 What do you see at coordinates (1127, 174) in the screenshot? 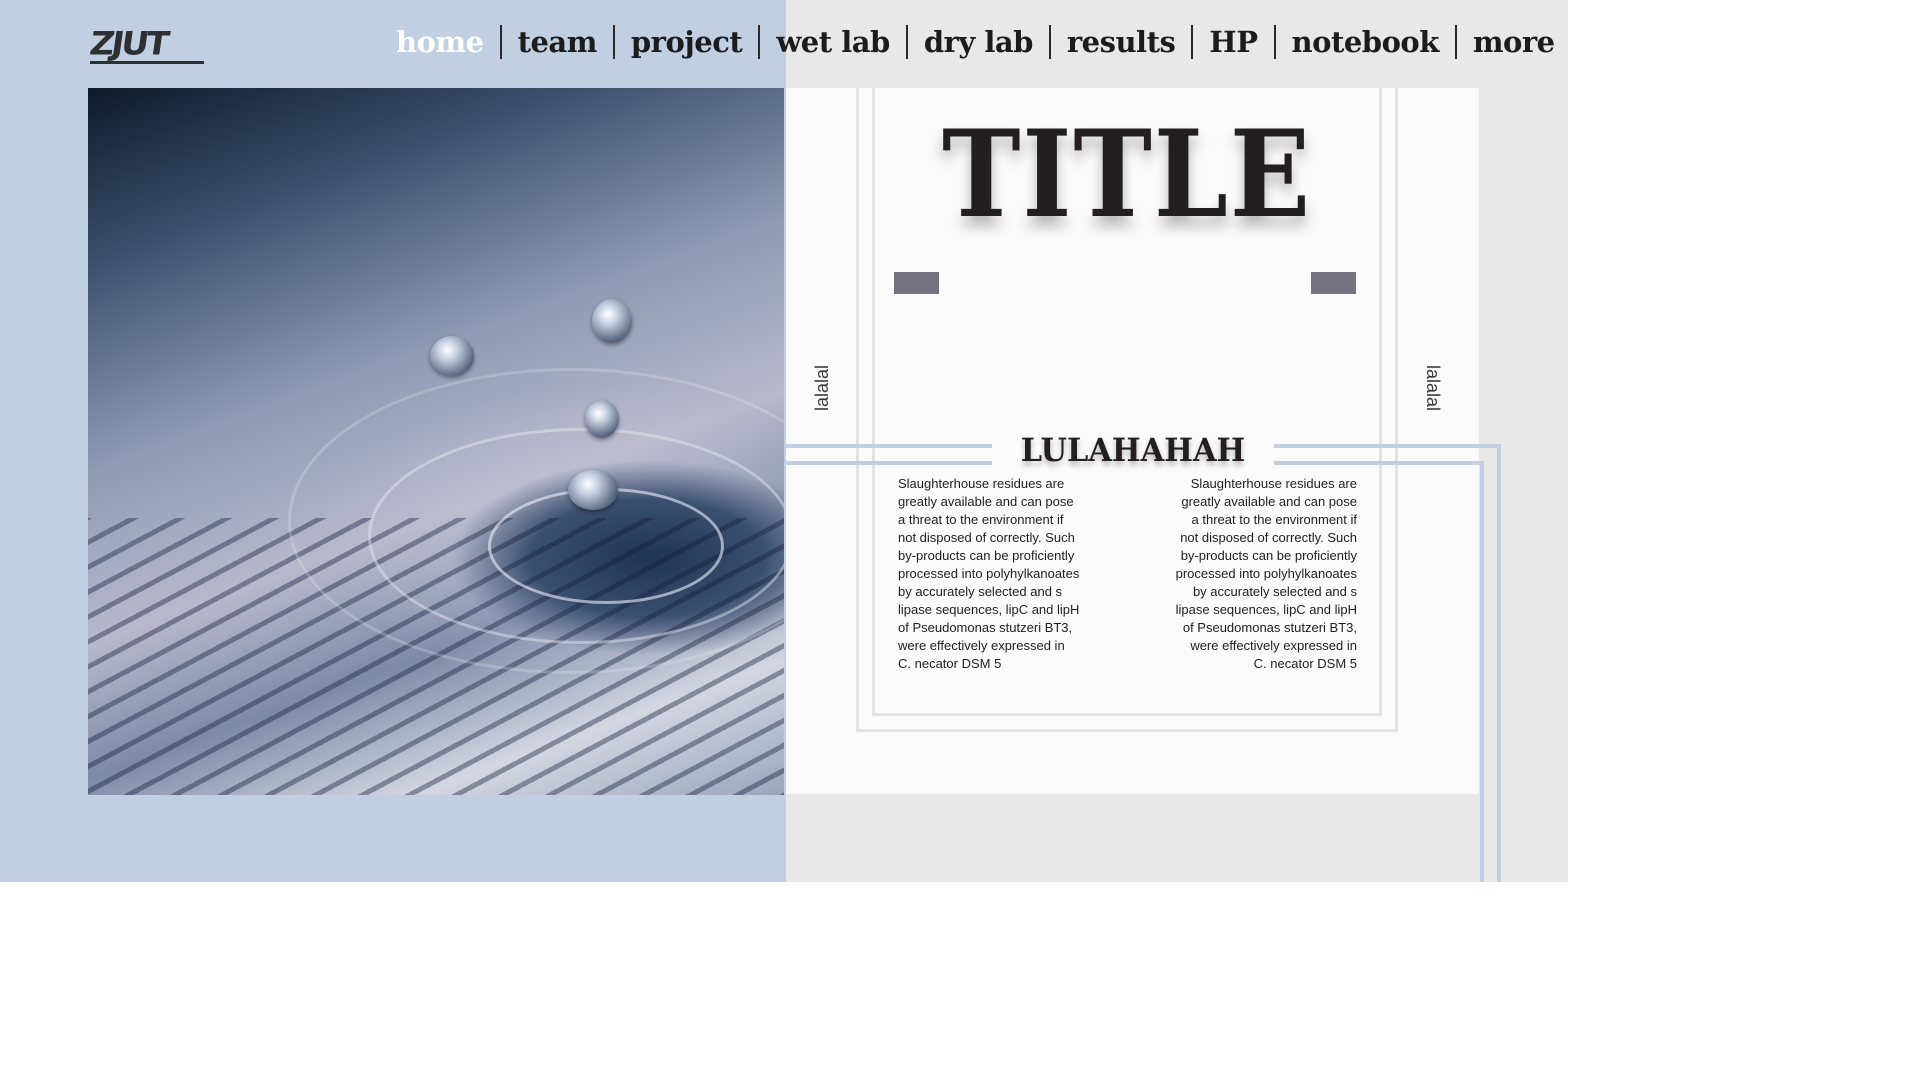
I see `page-title: TITLE` at bounding box center [1127, 174].